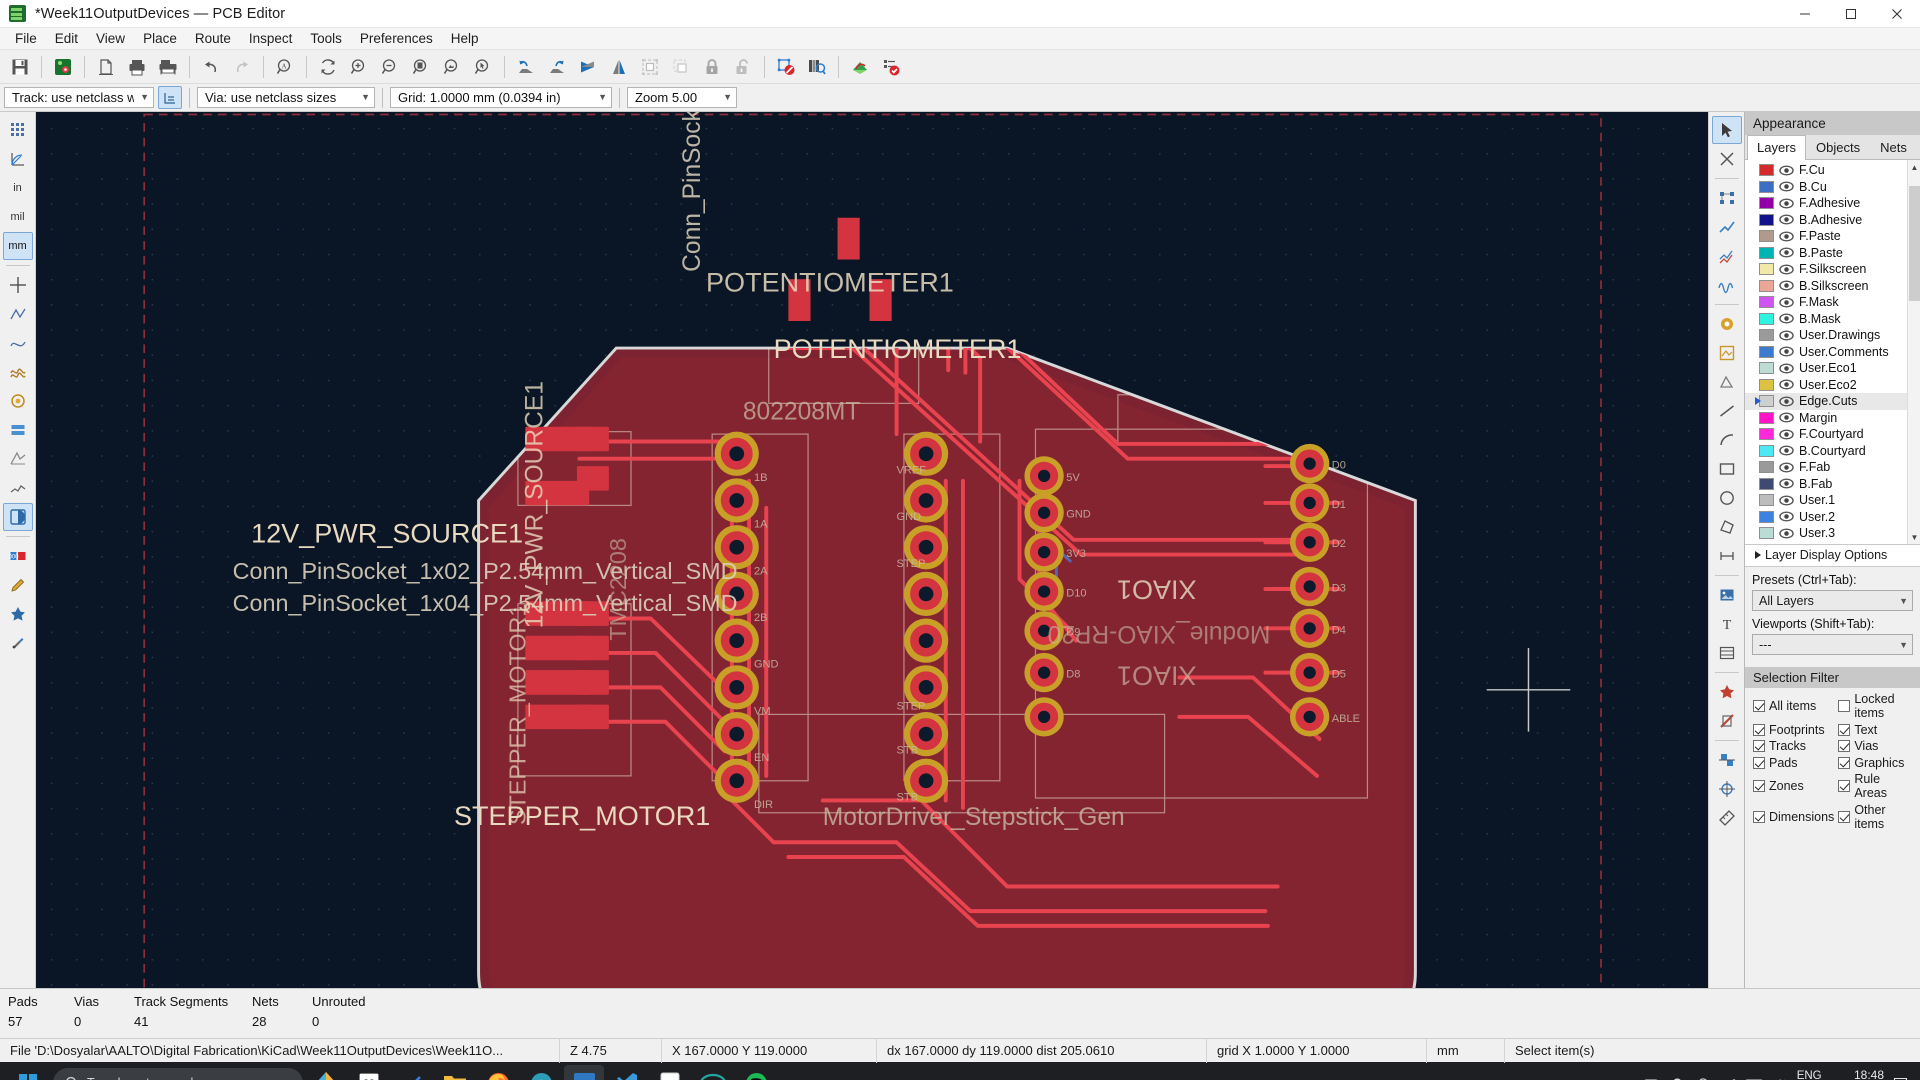 Image resolution: width=1920 pixels, height=1080 pixels. Describe the element at coordinates (18, 188) in the screenshot. I see `units-inches-icon: in` at that location.